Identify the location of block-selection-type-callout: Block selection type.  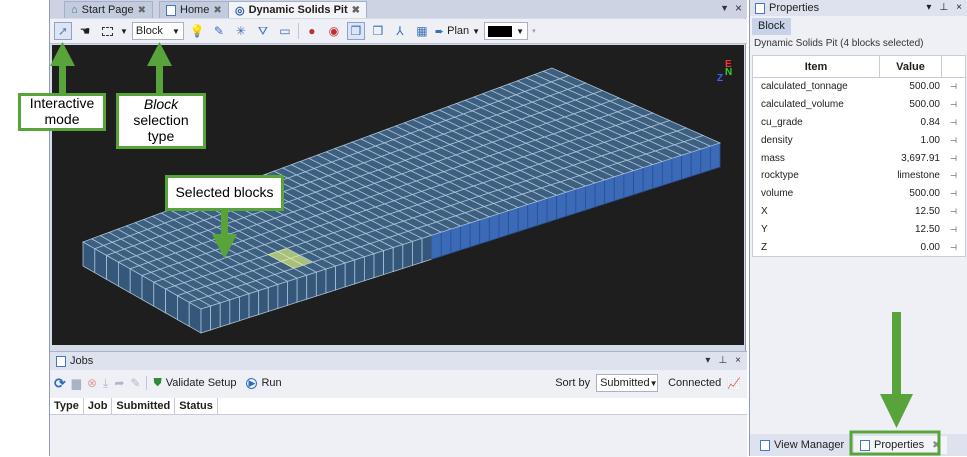
(161, 121).